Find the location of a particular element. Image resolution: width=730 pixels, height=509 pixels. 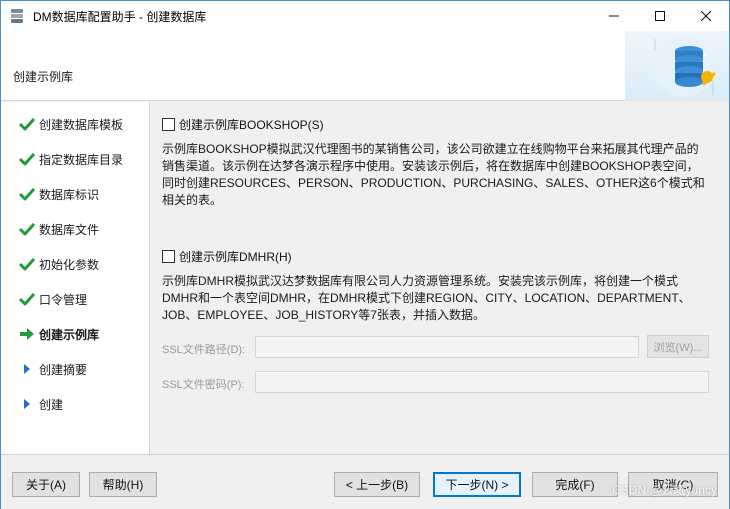

step-label: 创建 is located at coordinates (51, 404).